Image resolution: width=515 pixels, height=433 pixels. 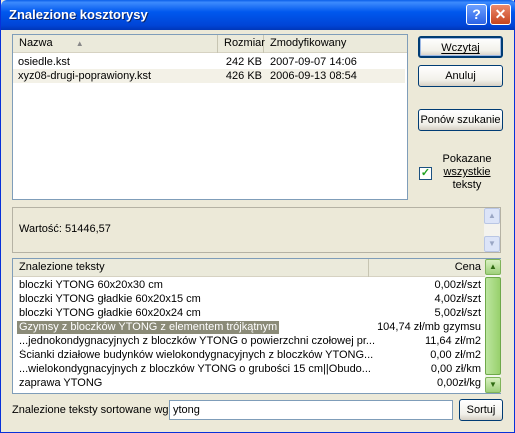 I want to click on text-row-price: 0,00 zł/km, so click(x=455, y=369).